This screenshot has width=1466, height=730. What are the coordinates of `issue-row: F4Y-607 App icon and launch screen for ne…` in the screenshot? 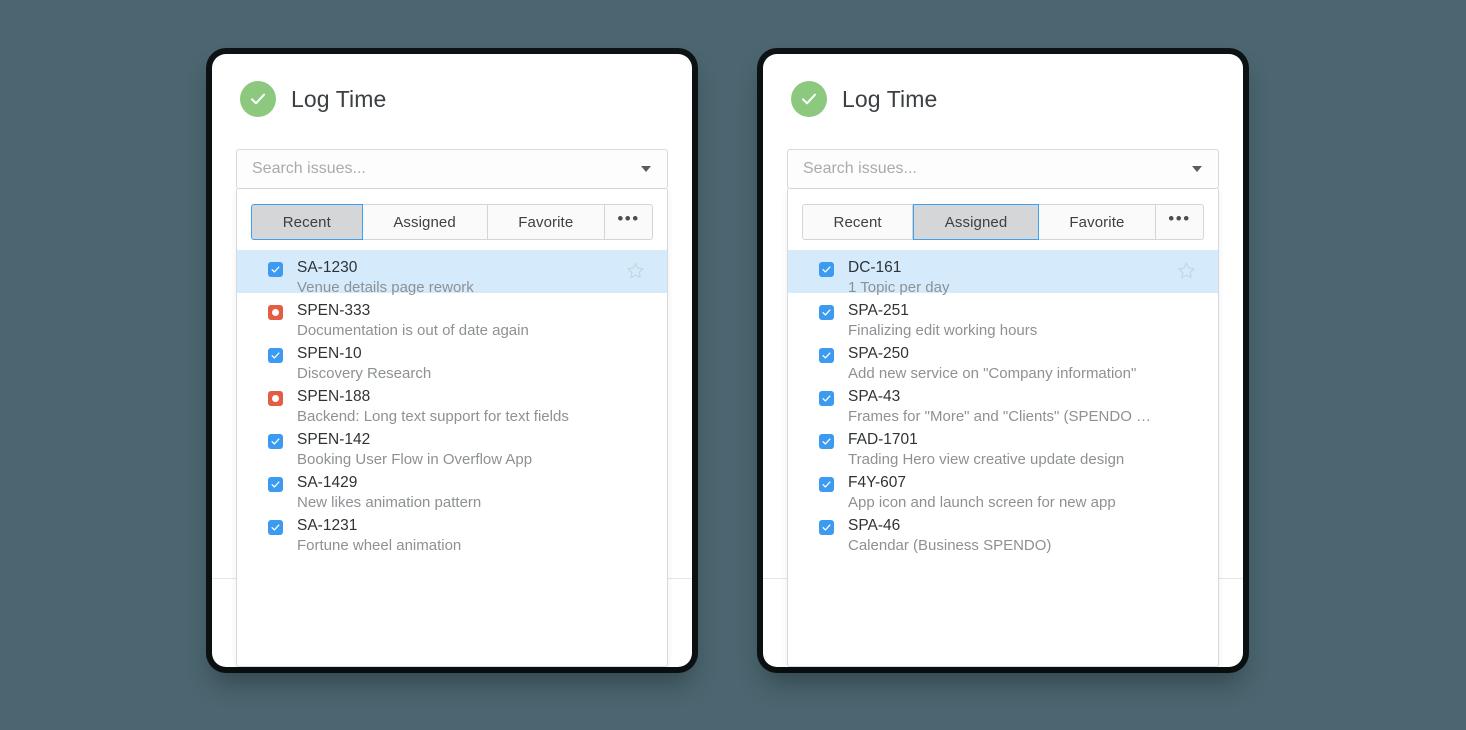 It's located at (1003, 488).